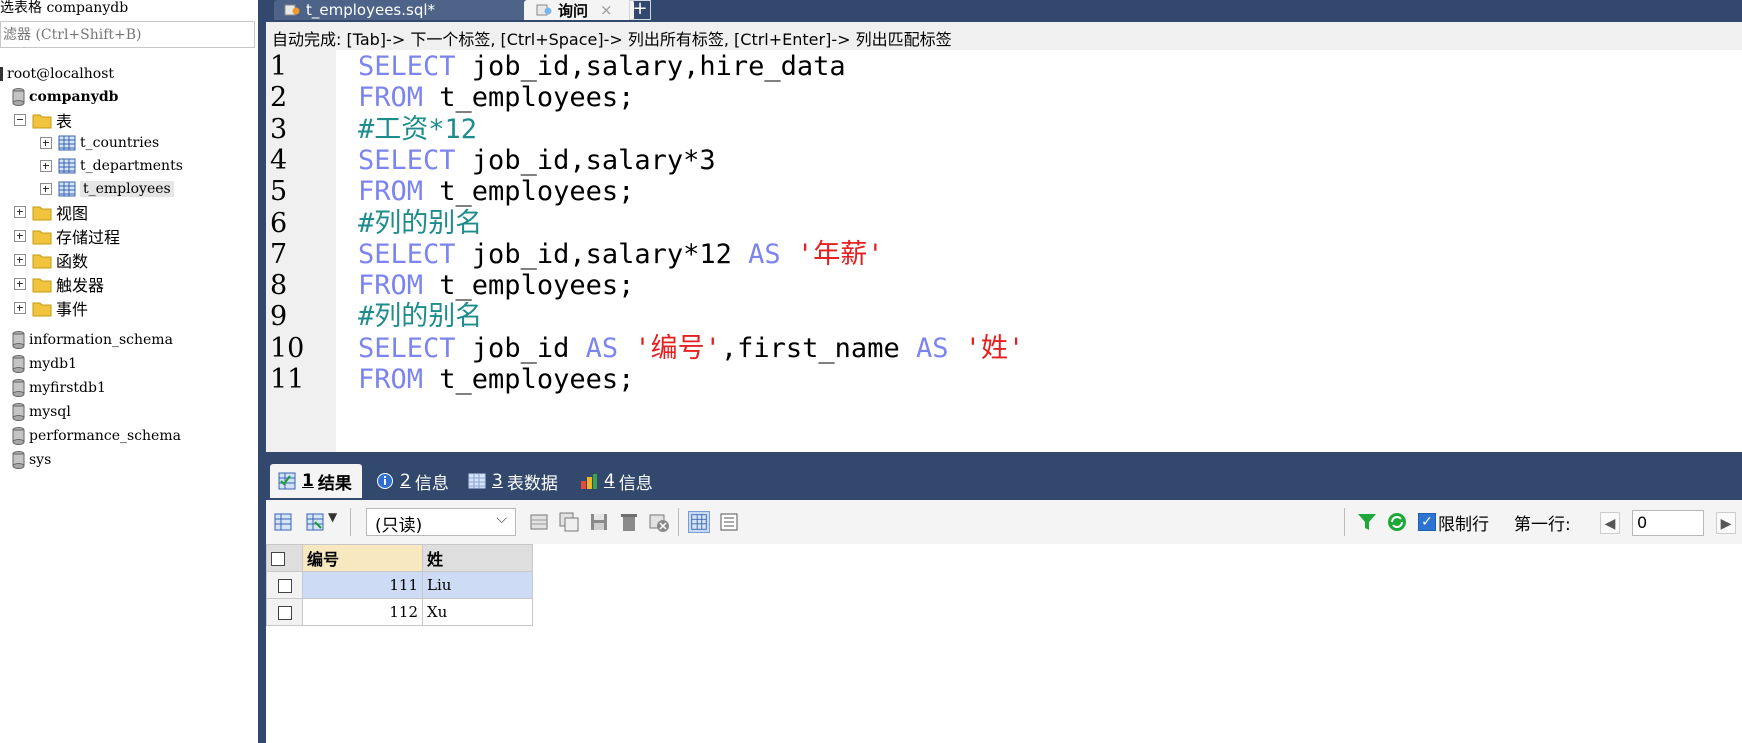 Image resolution: width=1742 pixels, height=743 pixels. Describe the element at coordinates (316, 481) in the screenshot. I see `tab-result: 1 结果` at that location.